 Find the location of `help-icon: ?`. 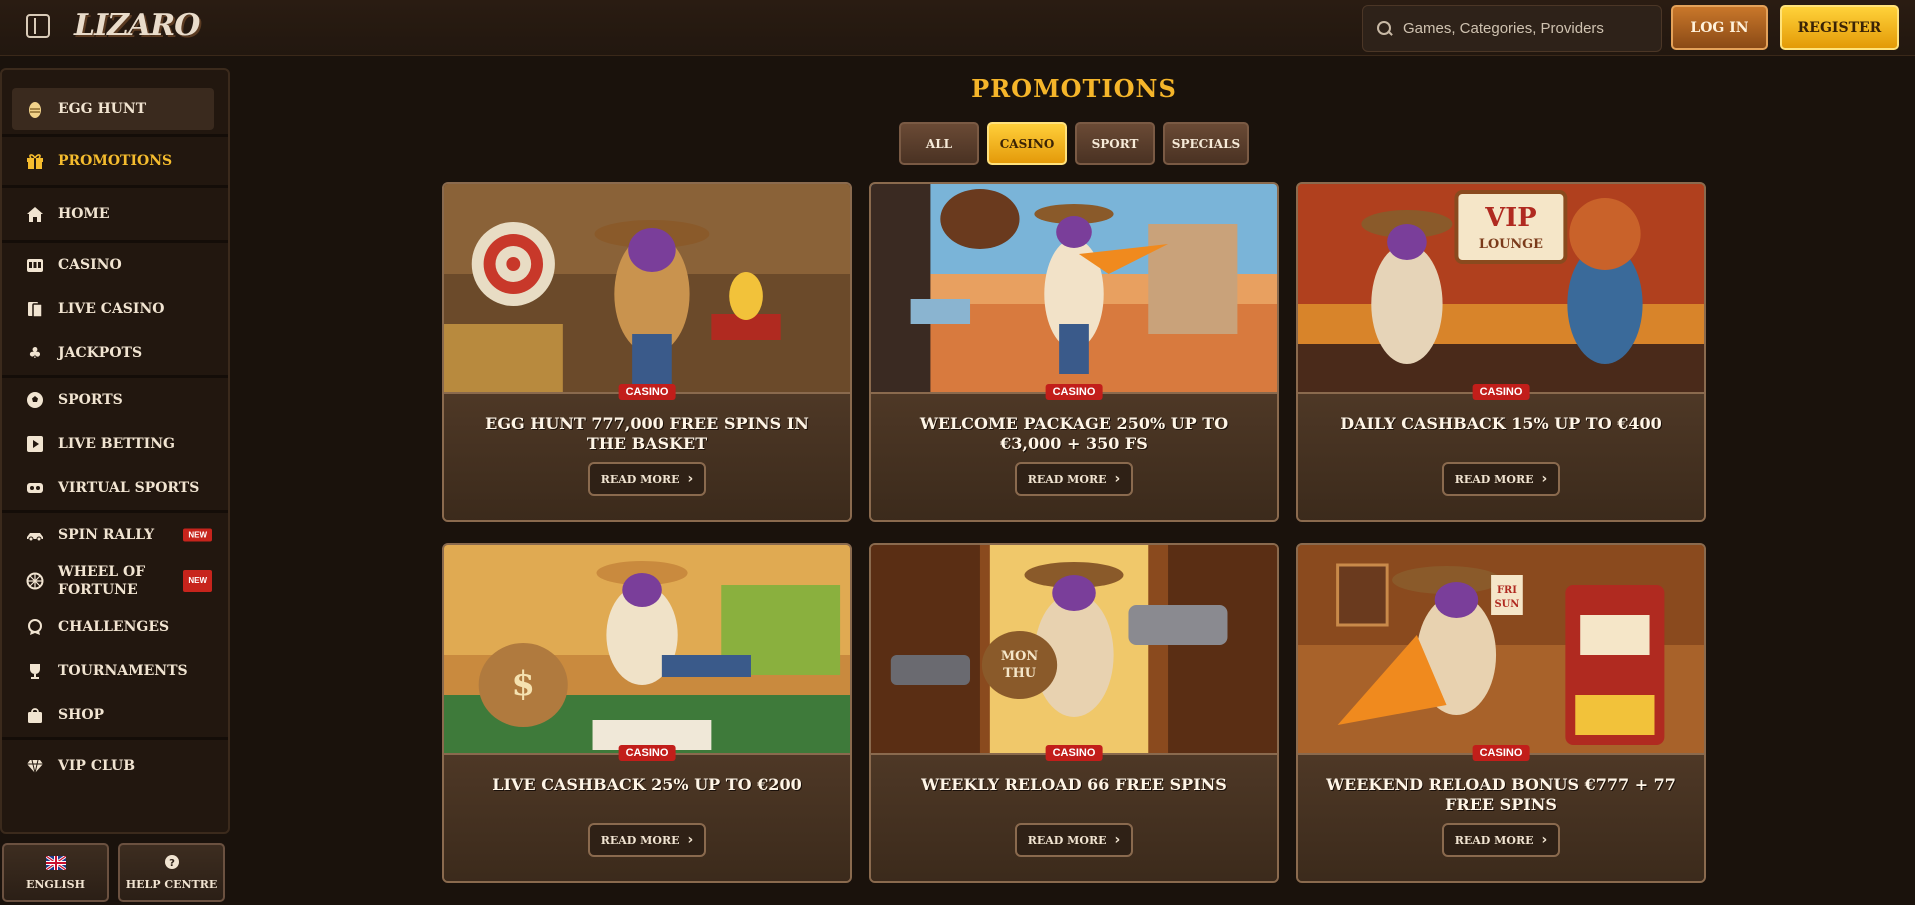

help-icon: ? is located at coordinates (172, 864).